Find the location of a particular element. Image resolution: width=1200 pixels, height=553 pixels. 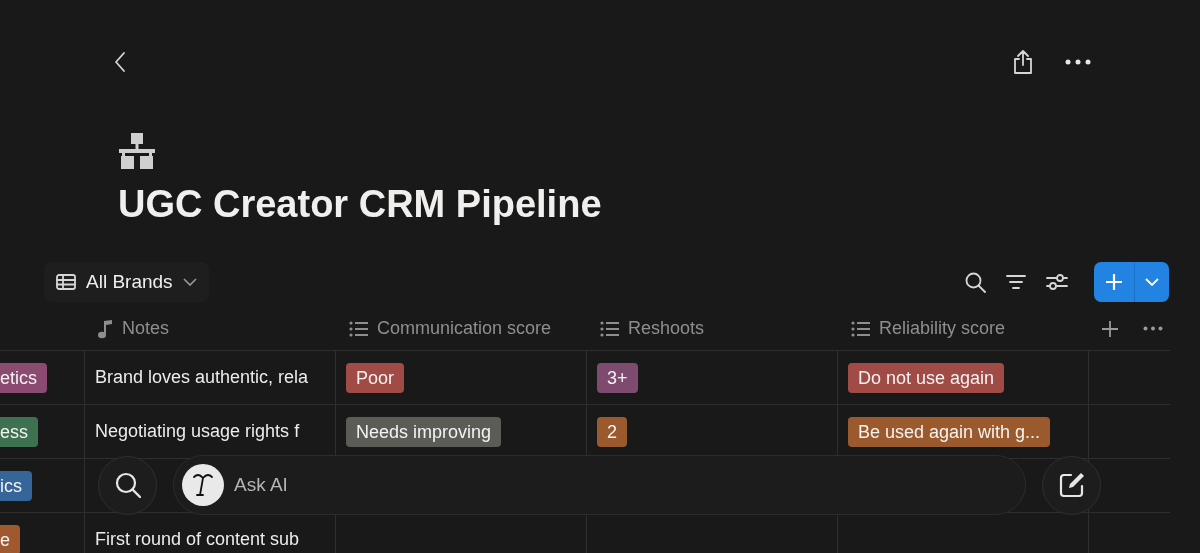

tag: e is located at coordinates (10, 538).